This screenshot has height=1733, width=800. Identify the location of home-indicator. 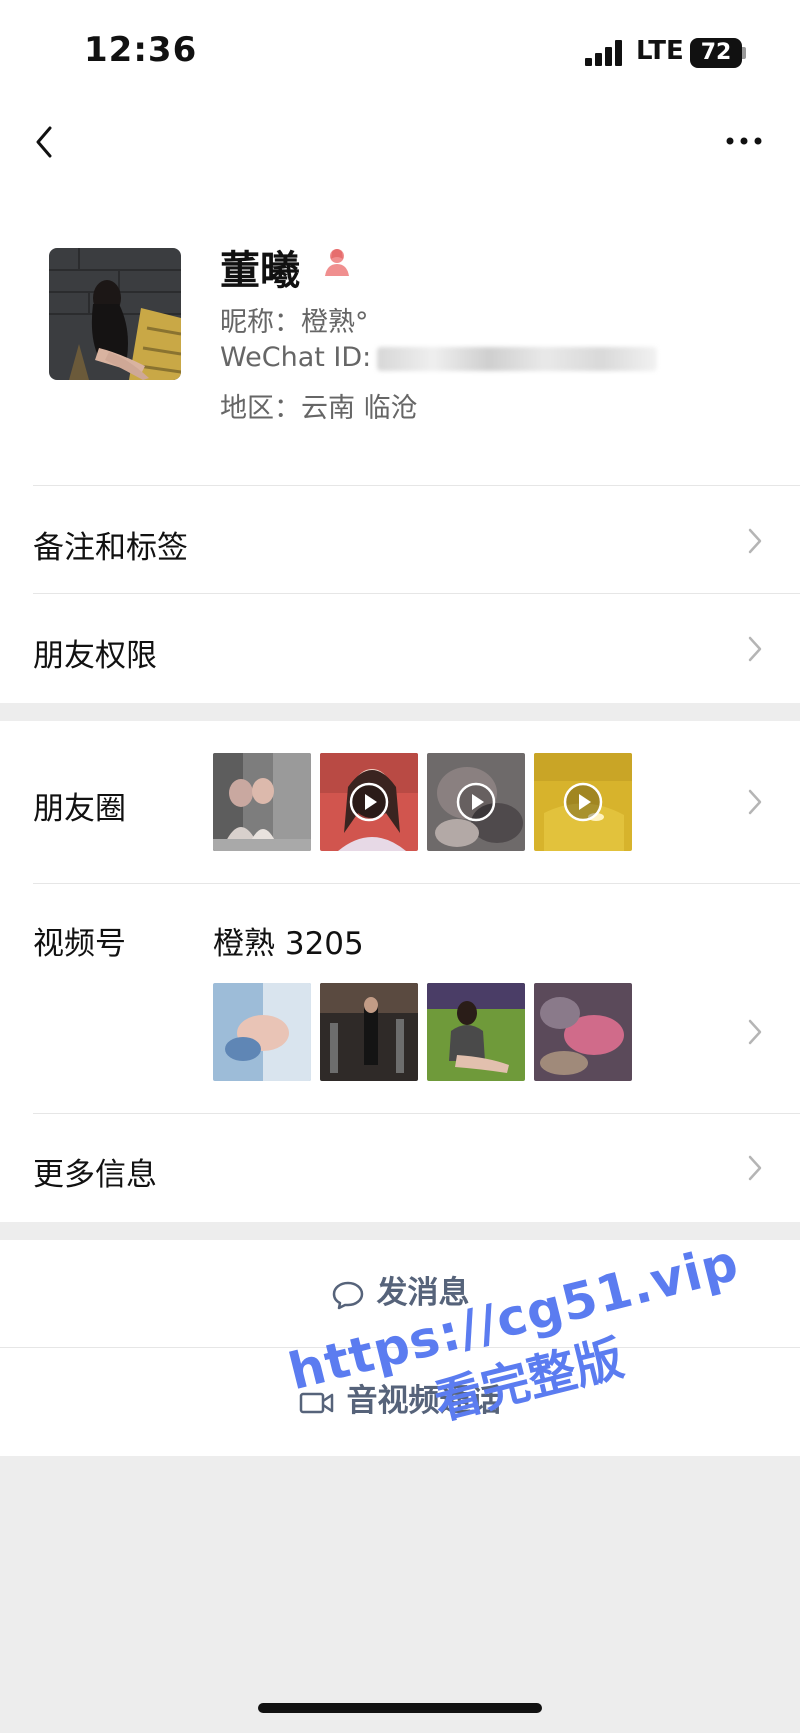
(400, 1708).